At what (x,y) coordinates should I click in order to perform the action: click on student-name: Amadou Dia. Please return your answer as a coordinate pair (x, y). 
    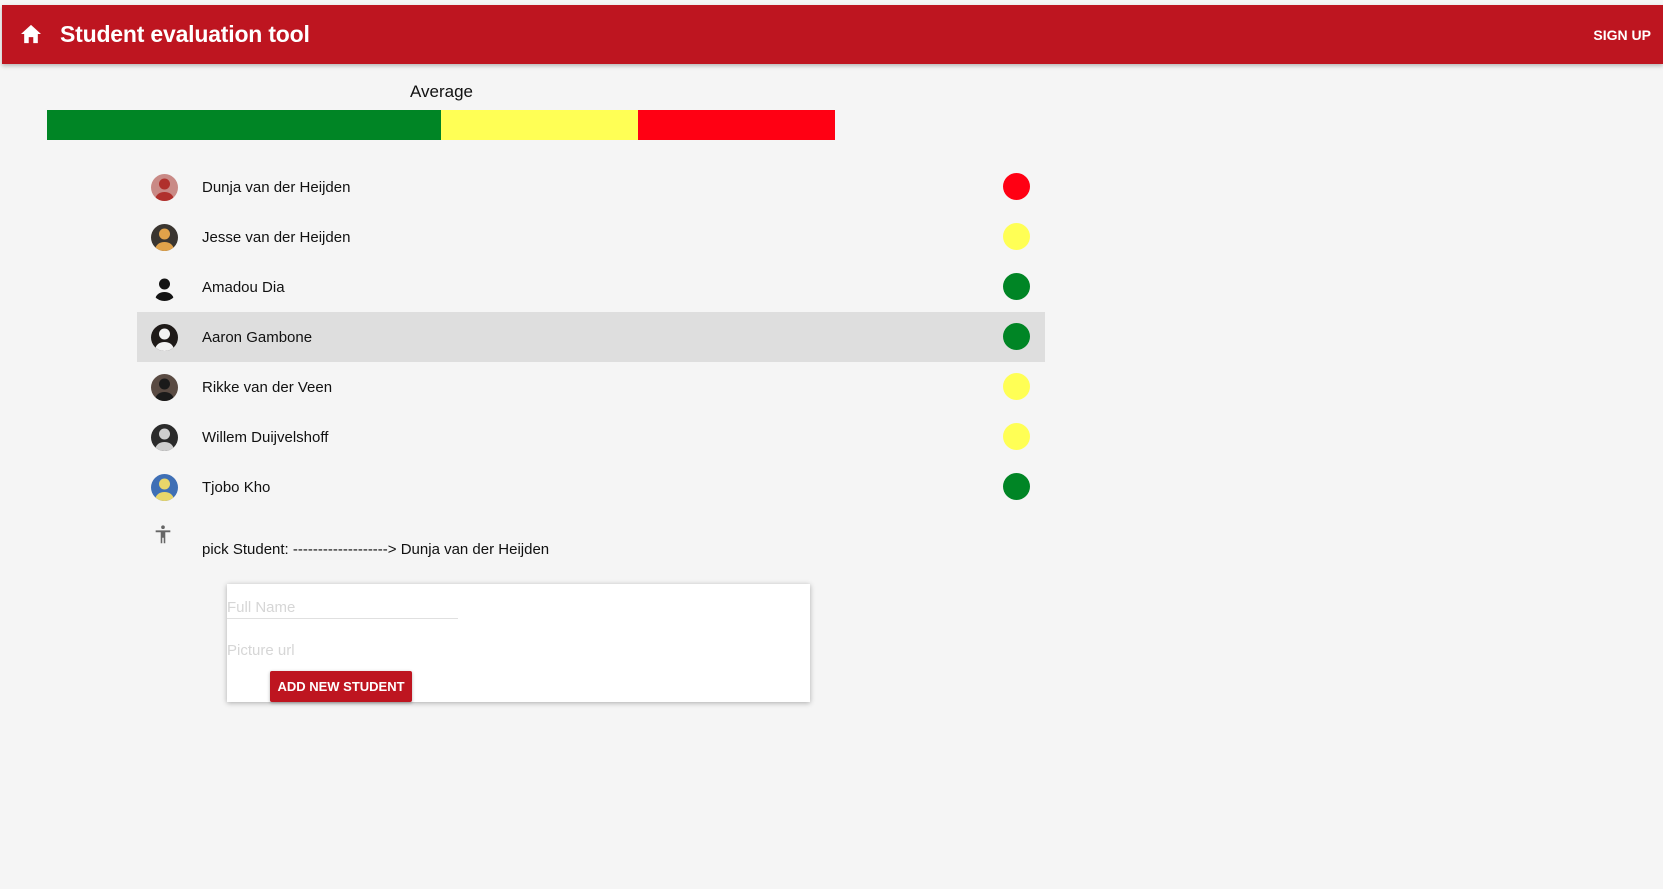
    Looking at the image, I should click on (243, 287).